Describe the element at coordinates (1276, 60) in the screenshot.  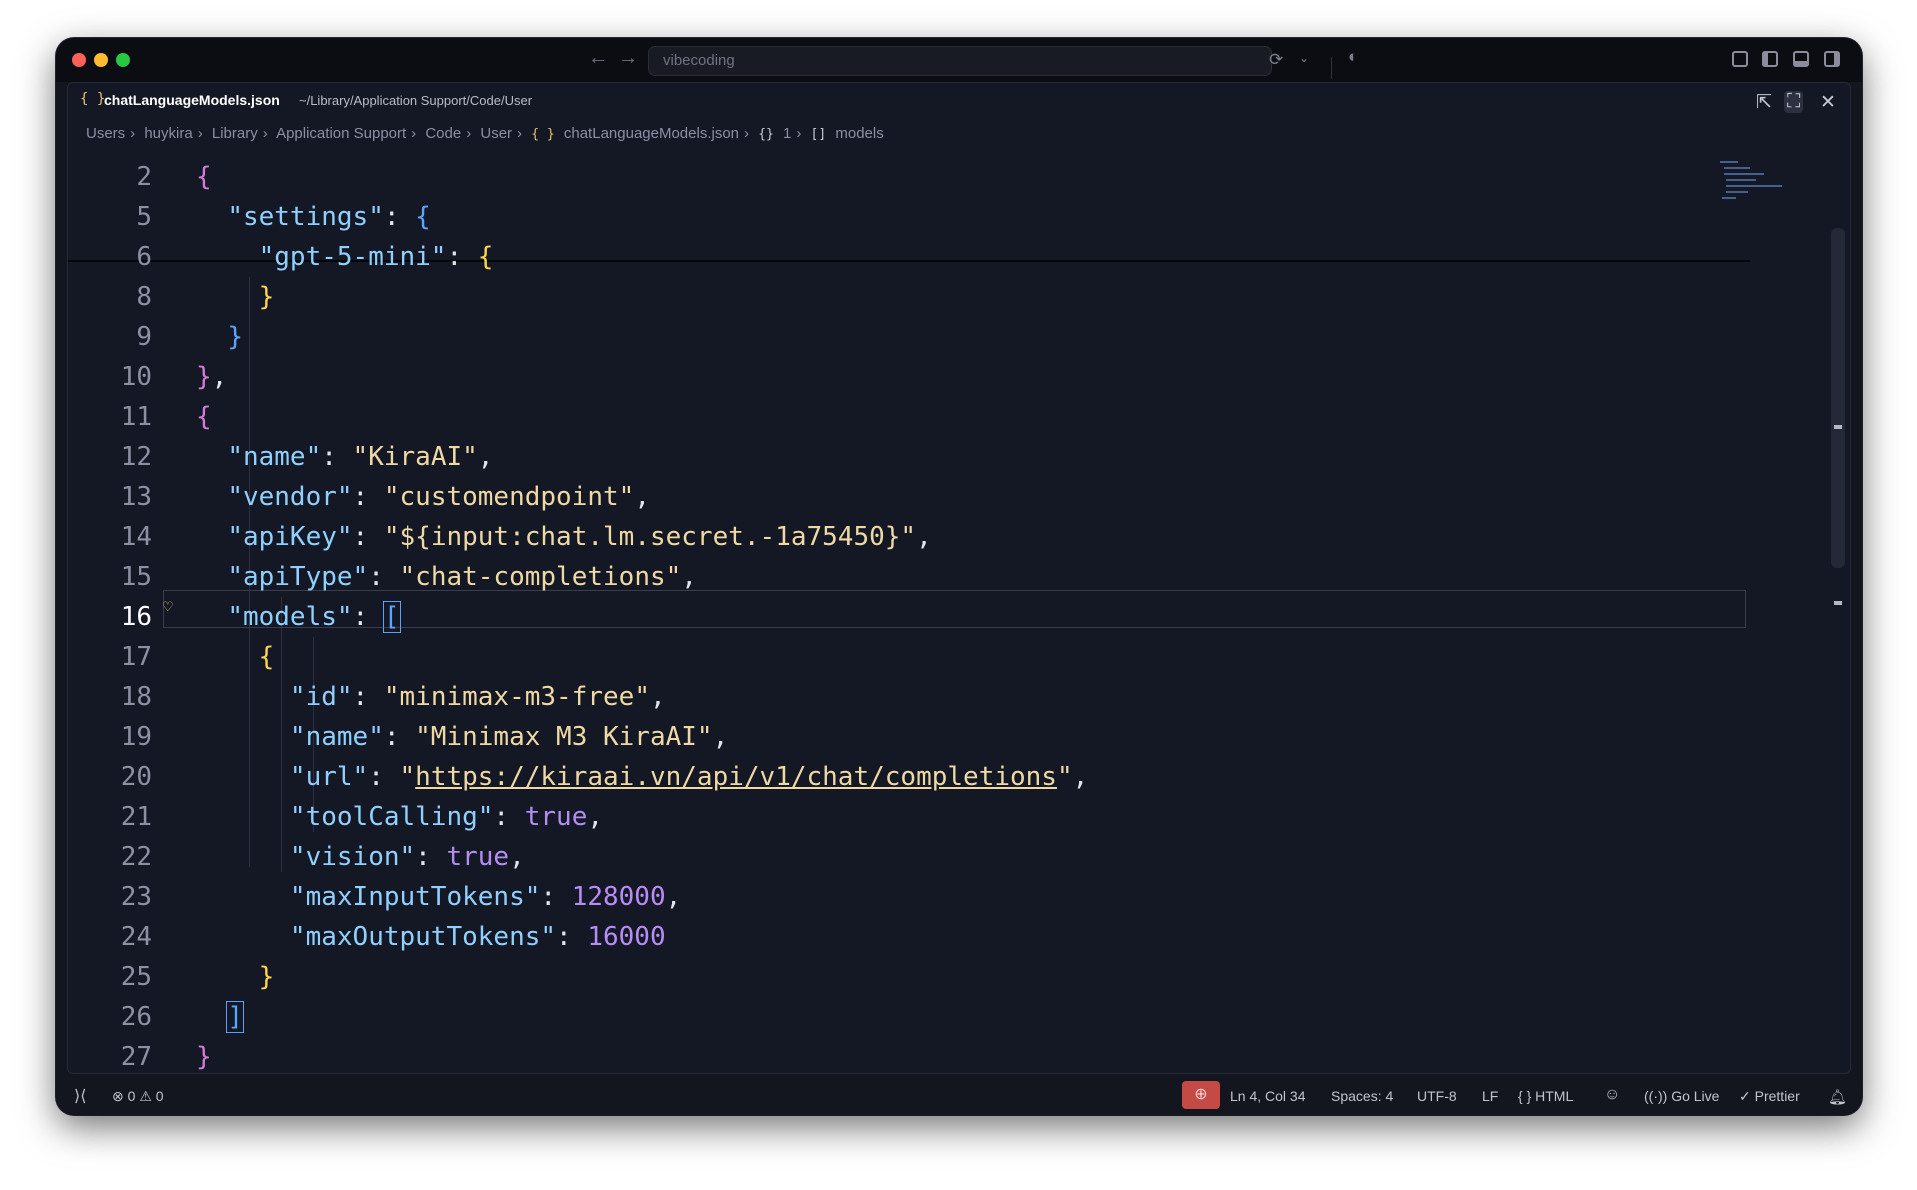
I see `copilot-chat-icon: ⟳` at that location.